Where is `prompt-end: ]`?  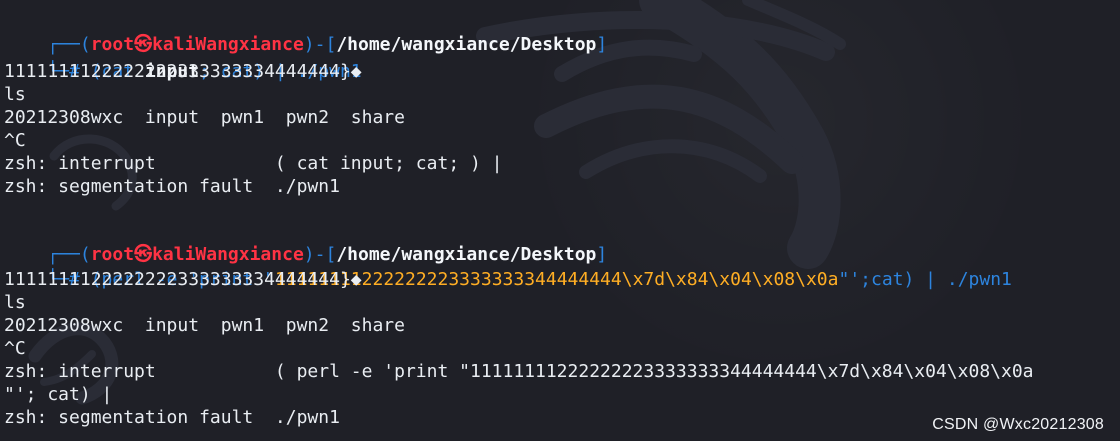
prompt-end: ] is located at coordinates (602, 44).